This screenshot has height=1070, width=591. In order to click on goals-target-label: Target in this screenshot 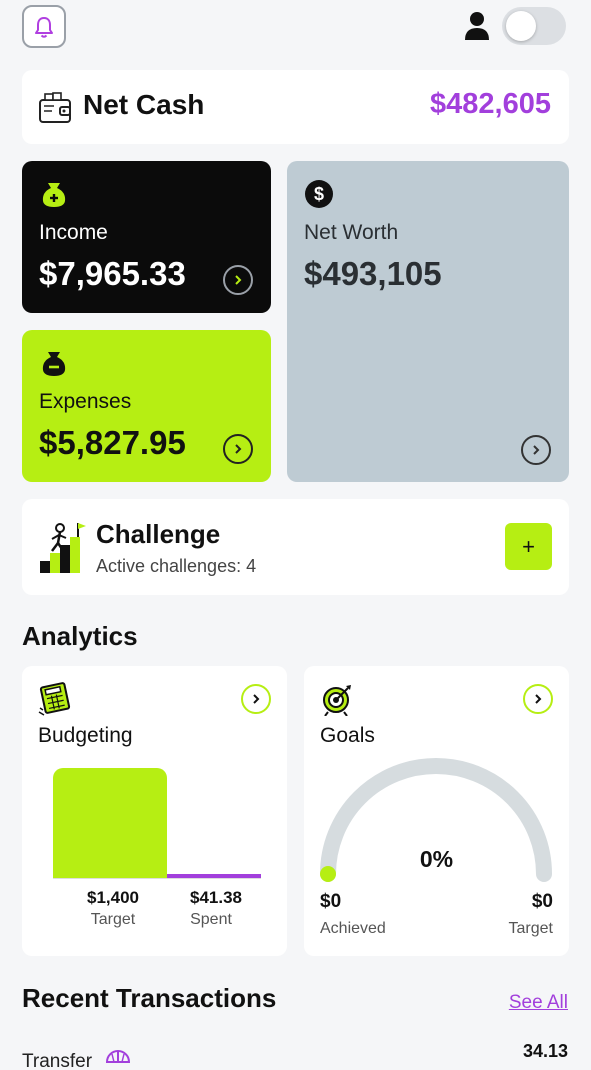, I will do `click(530, 928)`.